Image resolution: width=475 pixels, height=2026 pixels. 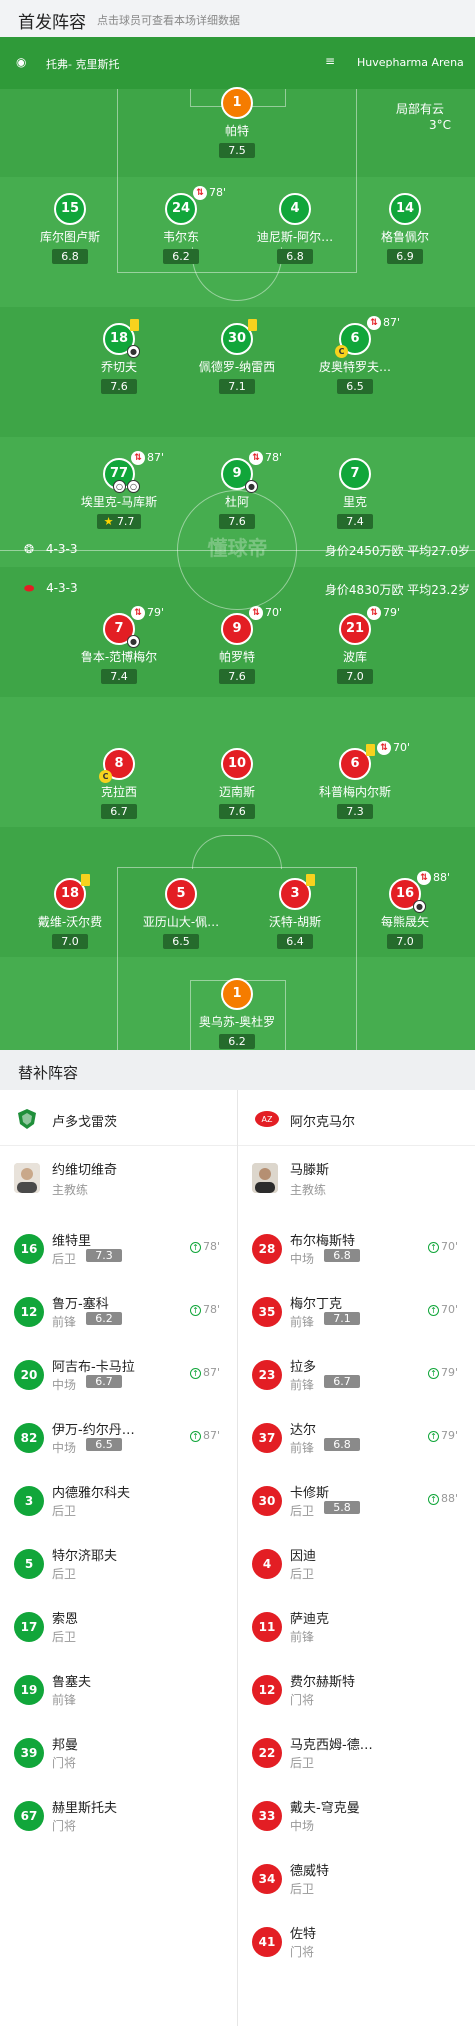 I want to click on player-position: 中场, so click(x=64, y=1448).